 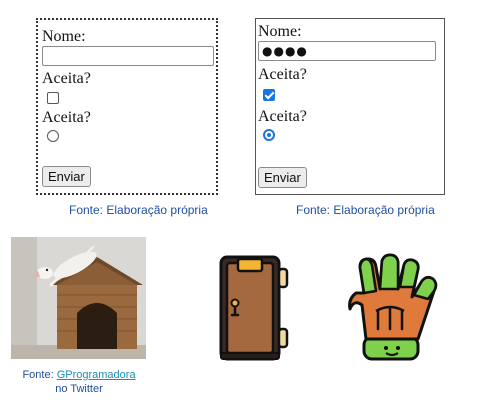 What do you see at coordinates (254, 308) in the screenshot?
I see `door-icon` at bounding box center [254, 308].